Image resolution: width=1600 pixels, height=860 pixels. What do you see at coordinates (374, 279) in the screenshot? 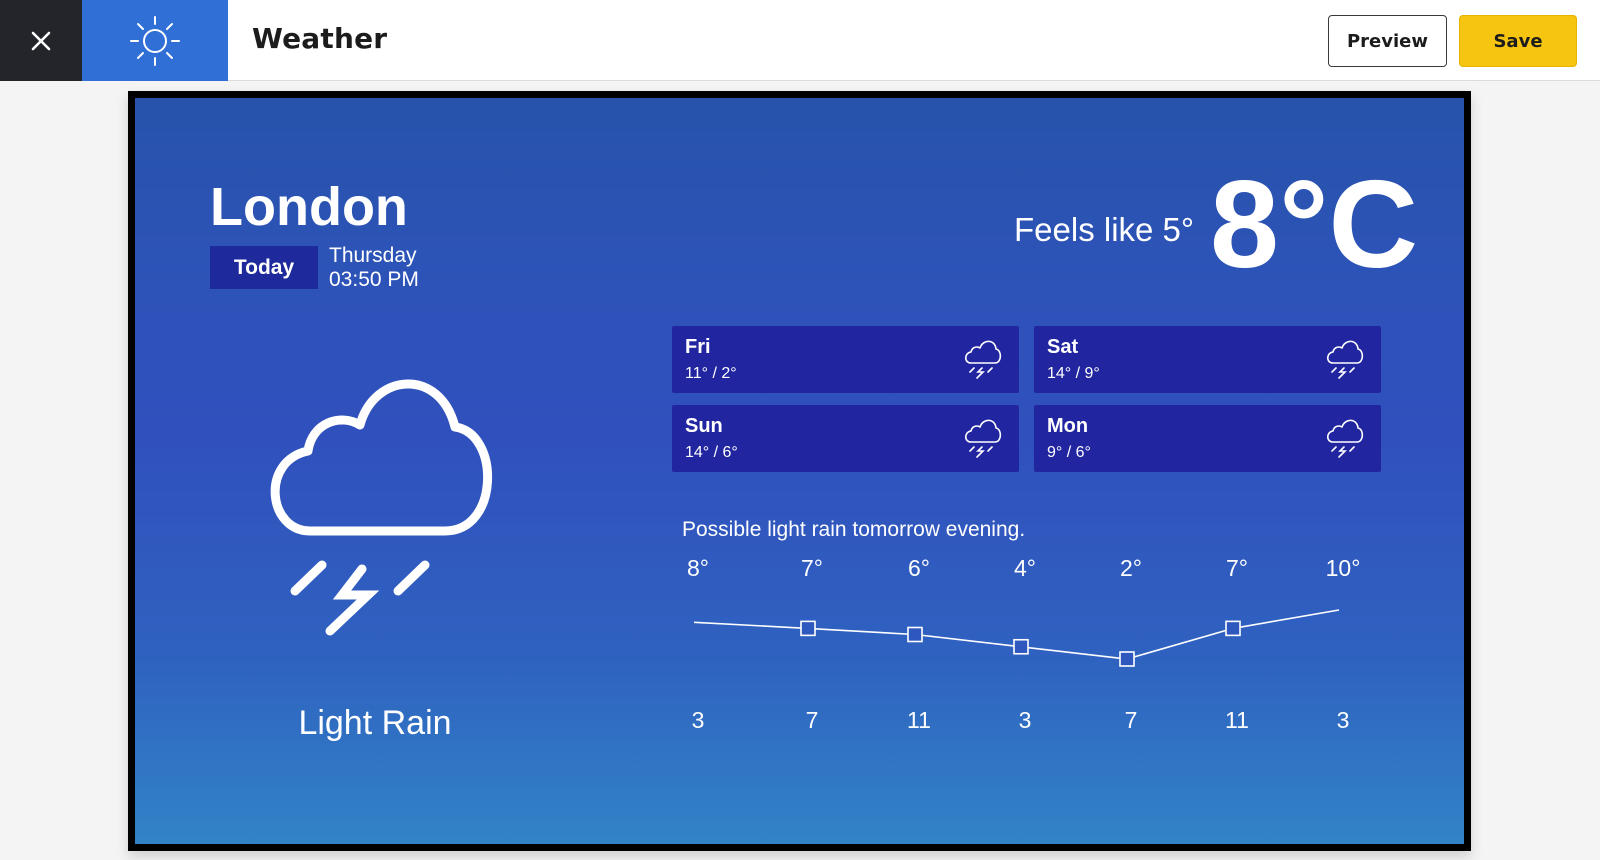
I see `current-time: 03:50 PM` at bounding box center [374, 279].